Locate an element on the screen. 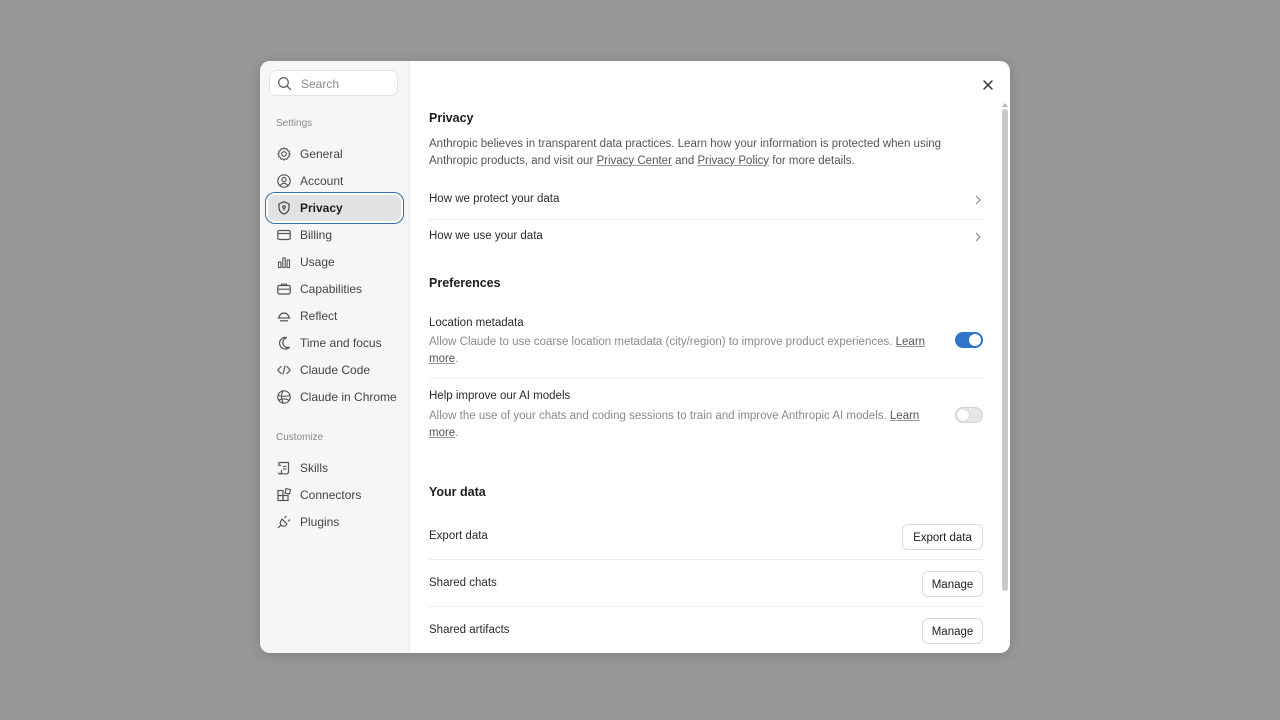  manage-shared-artifacts-button: Manage is located at coordinates (952, 631).